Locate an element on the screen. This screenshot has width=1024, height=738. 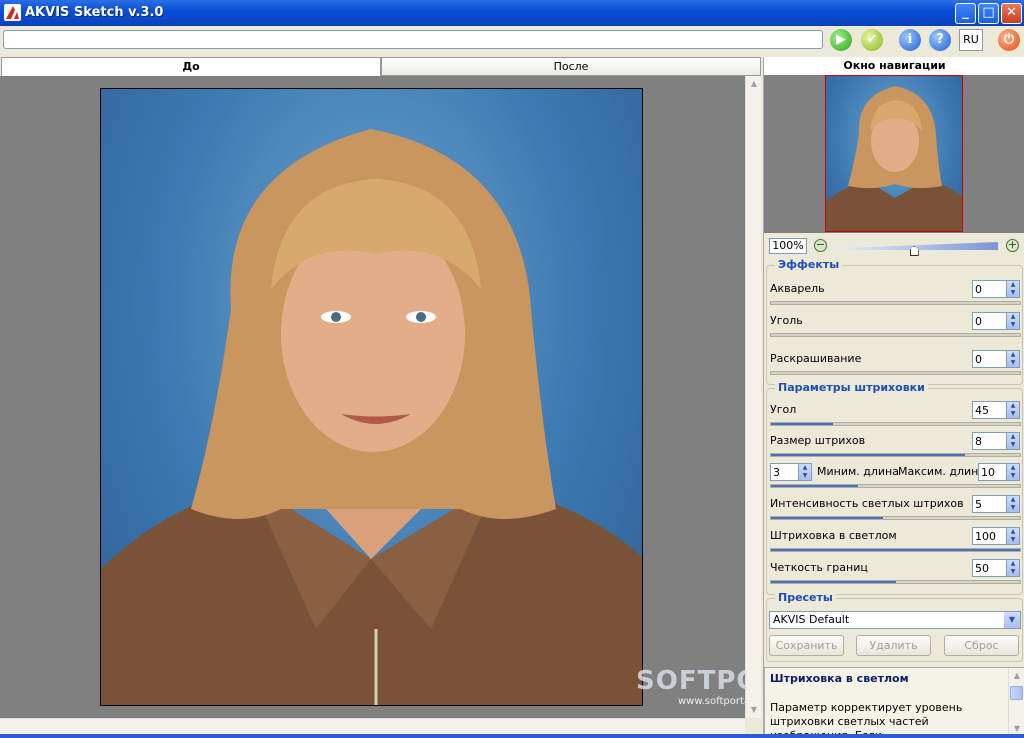
canvas-vertical-scrollbar: ▲ ▼ is located at coordinates (753, 397).